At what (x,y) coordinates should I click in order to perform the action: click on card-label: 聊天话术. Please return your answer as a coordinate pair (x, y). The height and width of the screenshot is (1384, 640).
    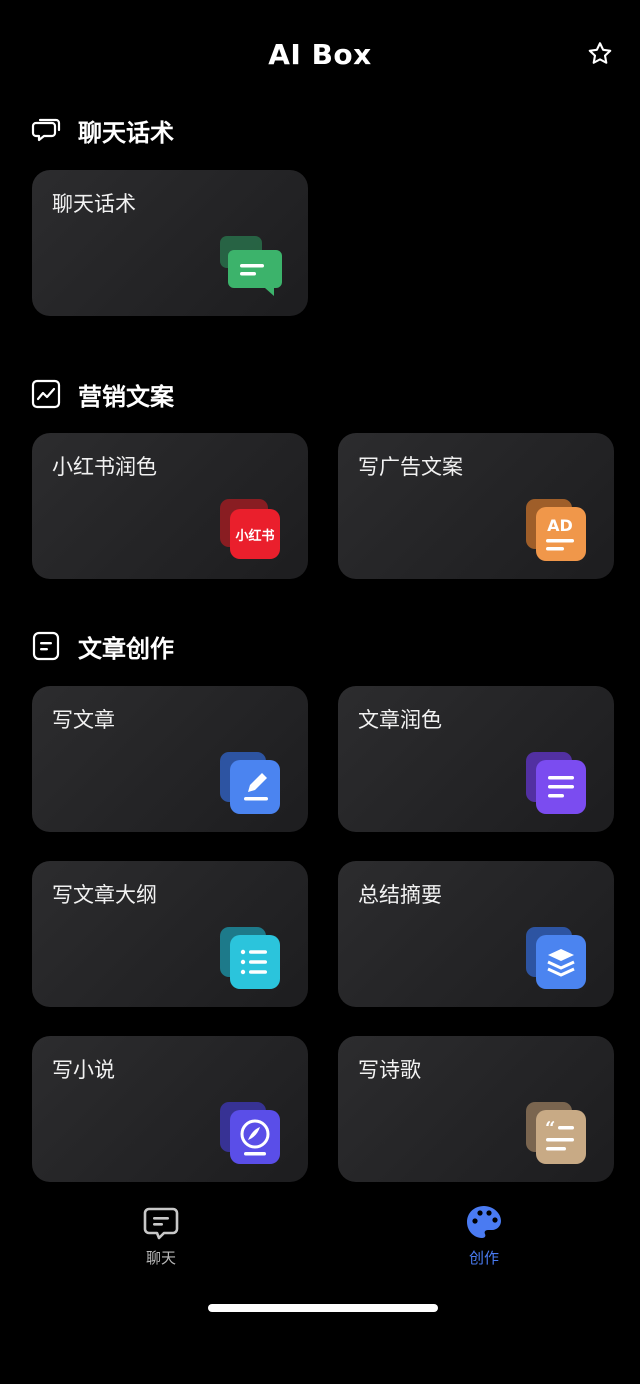
    Looking at the image, I should click on (94, 204).